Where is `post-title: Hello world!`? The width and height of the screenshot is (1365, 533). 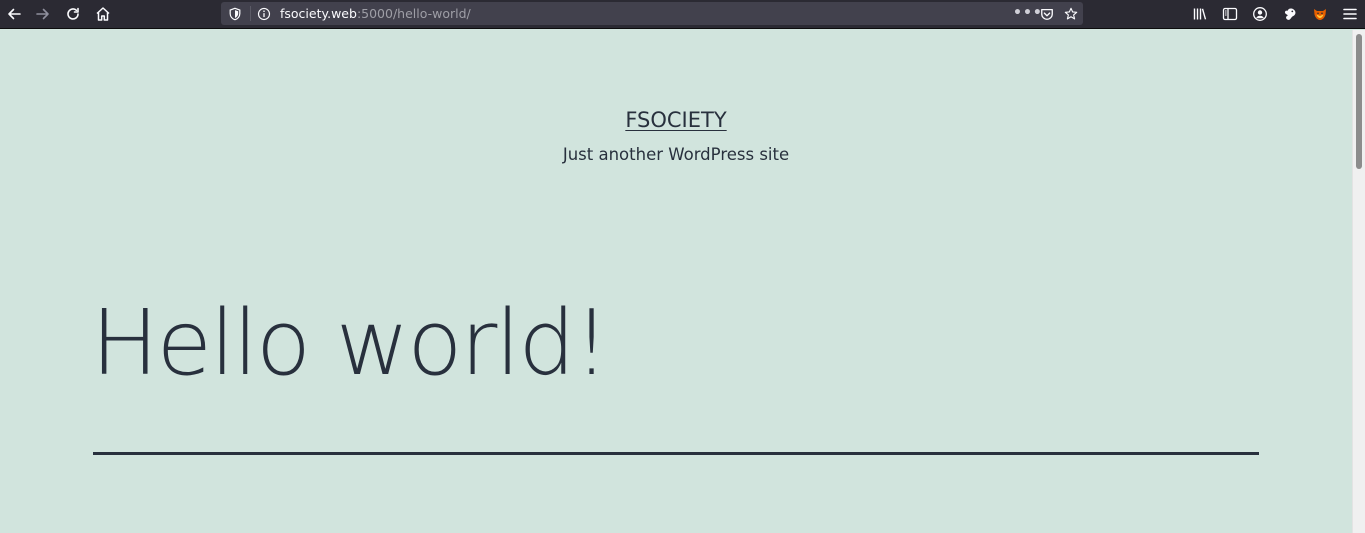 post-title: Hello world! is located at coordinates (350, 343).